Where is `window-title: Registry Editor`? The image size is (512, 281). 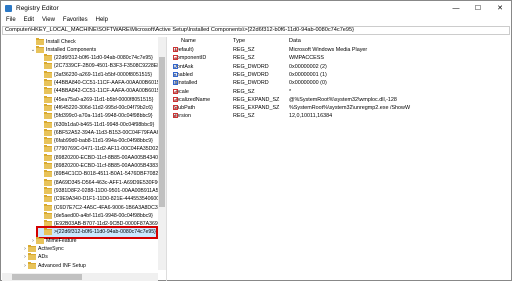
window-title: Registry Editor is located at coordinates (37, 8).